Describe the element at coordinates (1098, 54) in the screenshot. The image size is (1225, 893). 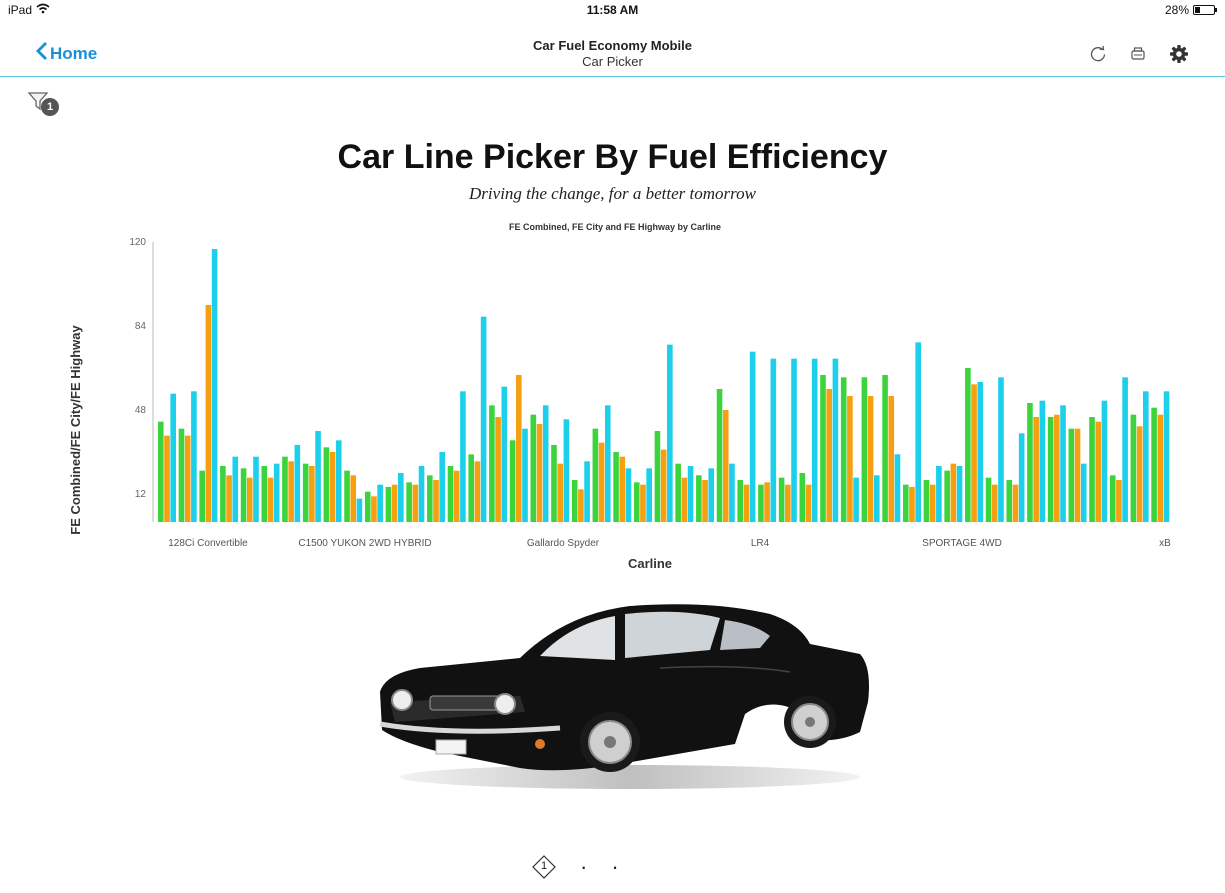
I see `refresh-icon` at that location.